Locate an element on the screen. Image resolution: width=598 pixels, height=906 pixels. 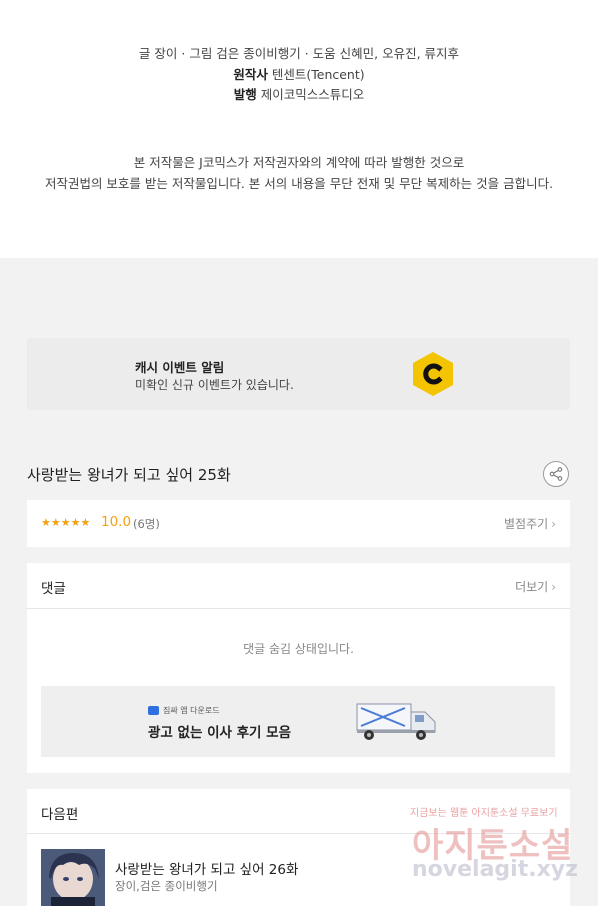
original-label: 원작사 is located at coordinates (250, 74).